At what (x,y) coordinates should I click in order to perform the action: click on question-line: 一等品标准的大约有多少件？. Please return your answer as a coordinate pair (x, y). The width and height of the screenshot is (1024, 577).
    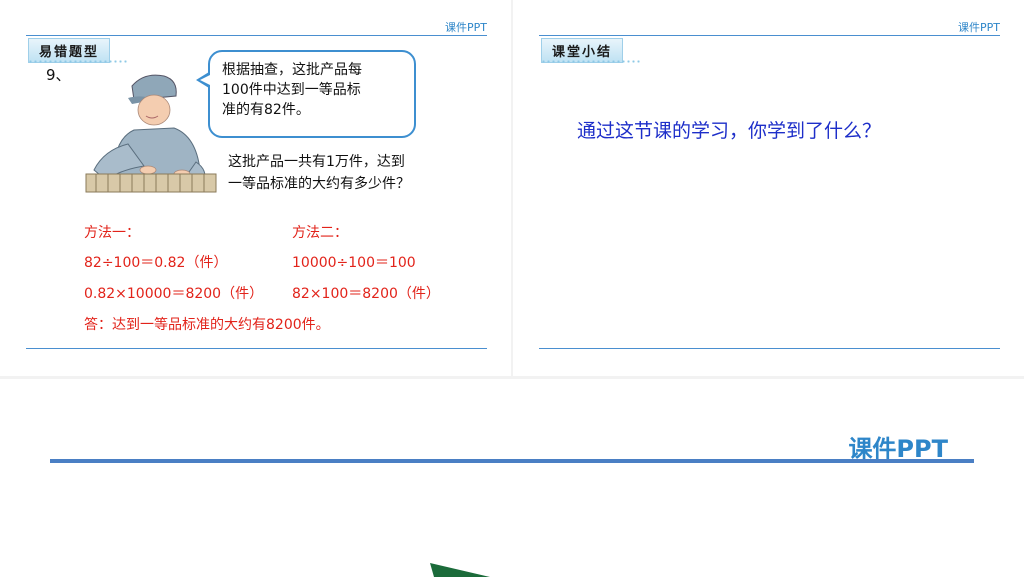
    Looking at the image, I should click on (319, 184).